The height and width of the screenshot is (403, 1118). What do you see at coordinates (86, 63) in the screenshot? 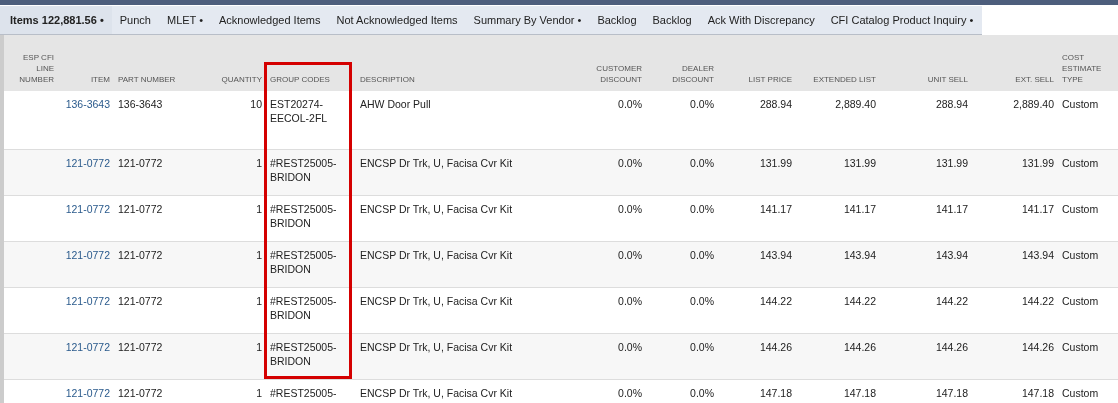
I see `column-header: ITEM` at bounding box center [86, 63].